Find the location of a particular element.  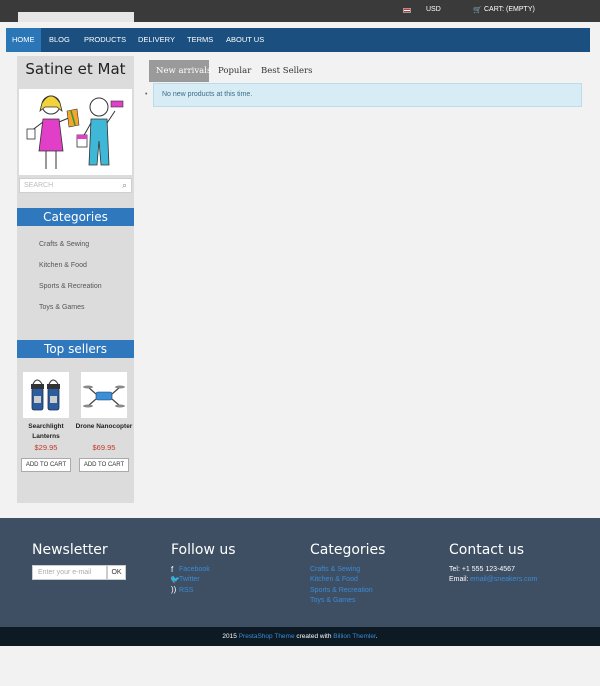

newsletter-email-input: Enter your e-mail is located at coordinates (69, 572).